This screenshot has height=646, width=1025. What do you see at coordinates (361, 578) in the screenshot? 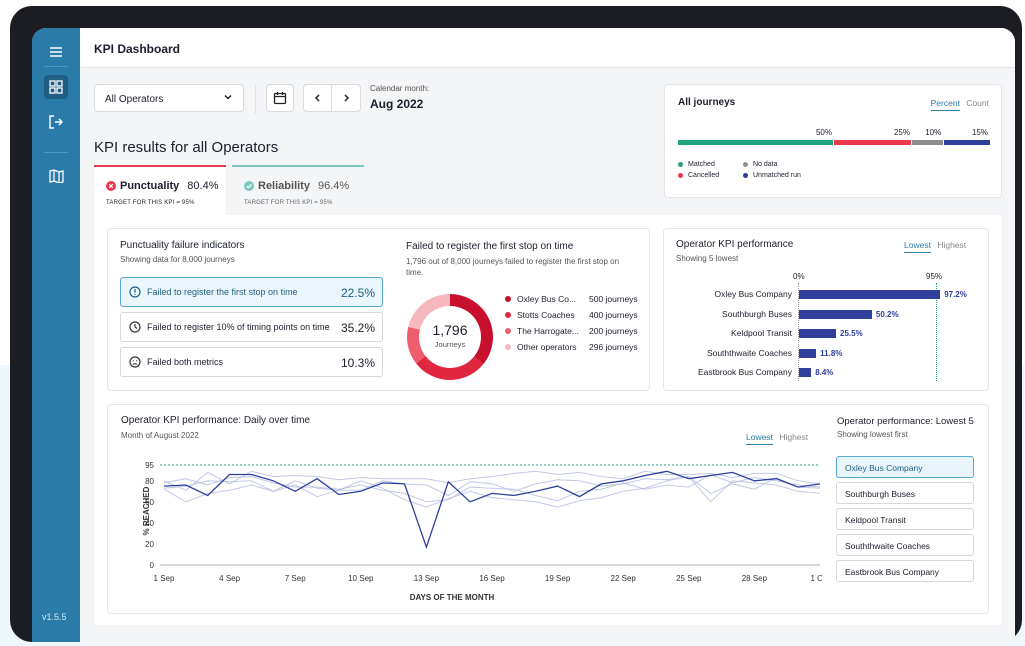
I see `x-tick-label: 10 Sep` at bounding box center [361, 578].